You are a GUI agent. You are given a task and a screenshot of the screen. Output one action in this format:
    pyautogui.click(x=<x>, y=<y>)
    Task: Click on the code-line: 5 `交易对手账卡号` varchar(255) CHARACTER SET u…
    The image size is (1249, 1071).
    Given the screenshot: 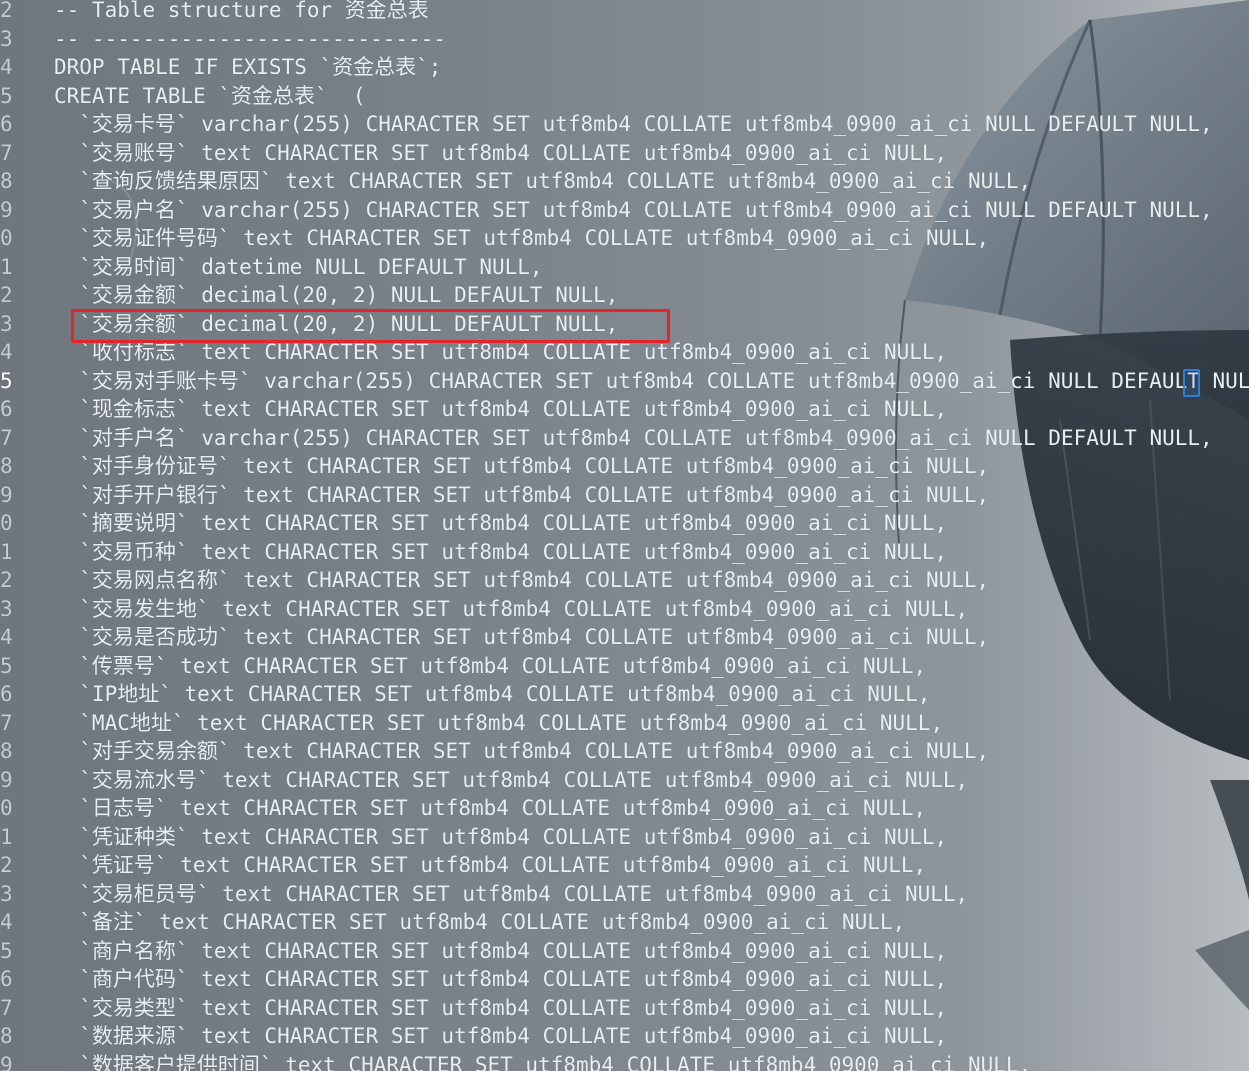 What is the action you would take?
    pyautogui.click(x=624, y=381)
    